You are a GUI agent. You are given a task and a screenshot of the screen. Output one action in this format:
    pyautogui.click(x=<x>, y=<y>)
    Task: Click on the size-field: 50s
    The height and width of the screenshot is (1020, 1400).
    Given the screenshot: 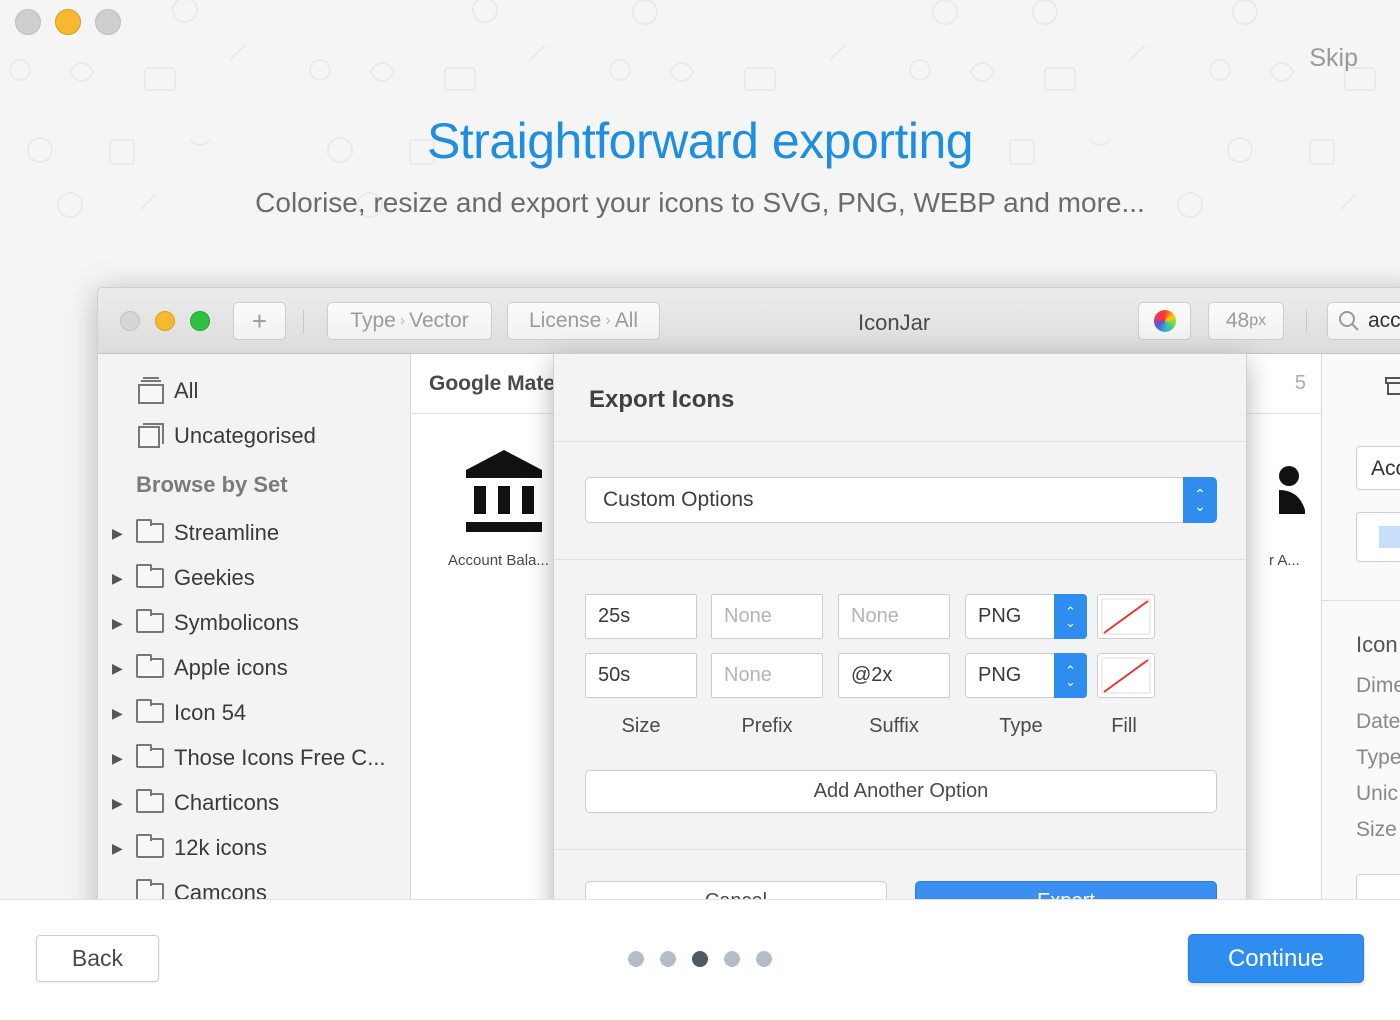 What is the action you would take?
    pyautogui.click(x=641, y=675)
    